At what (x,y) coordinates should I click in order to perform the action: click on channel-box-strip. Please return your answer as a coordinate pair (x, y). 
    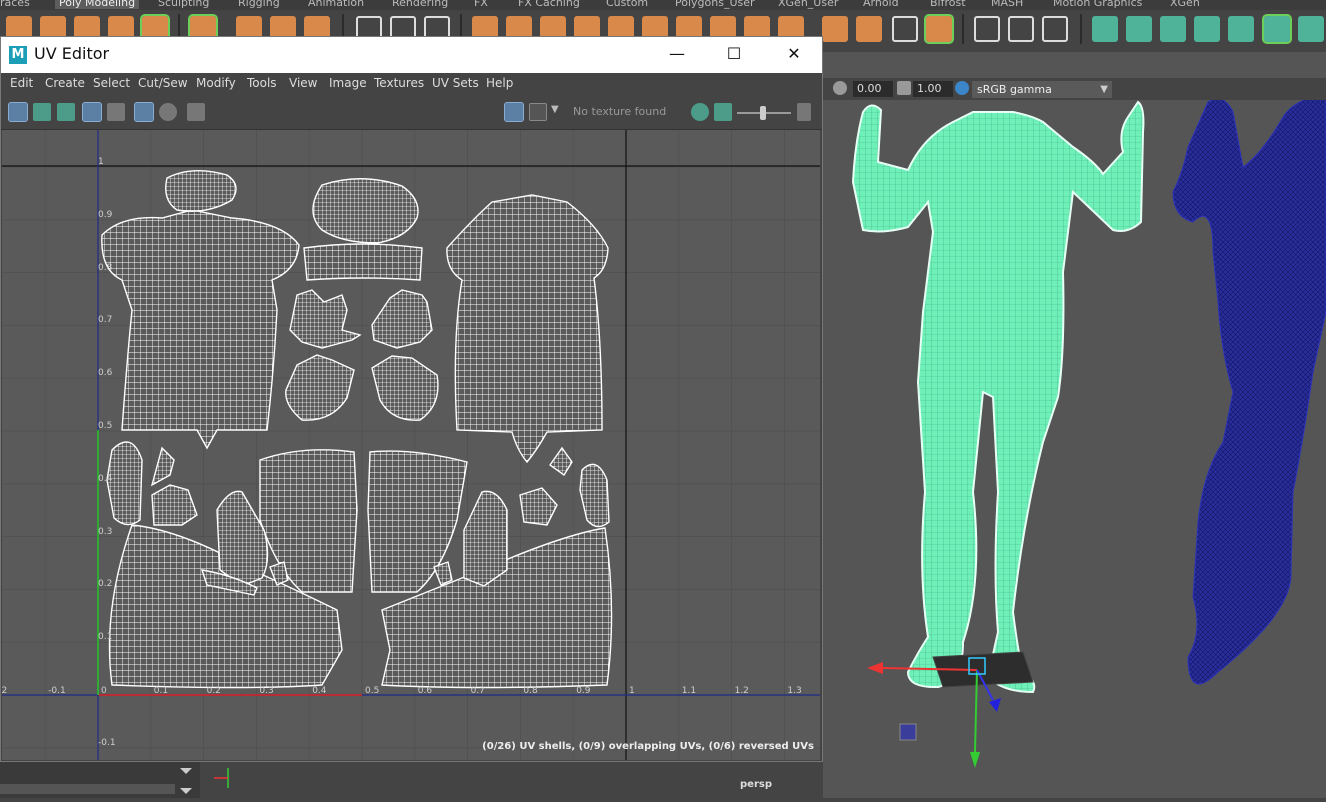
    Looking at the image, I should click on (100, 779).